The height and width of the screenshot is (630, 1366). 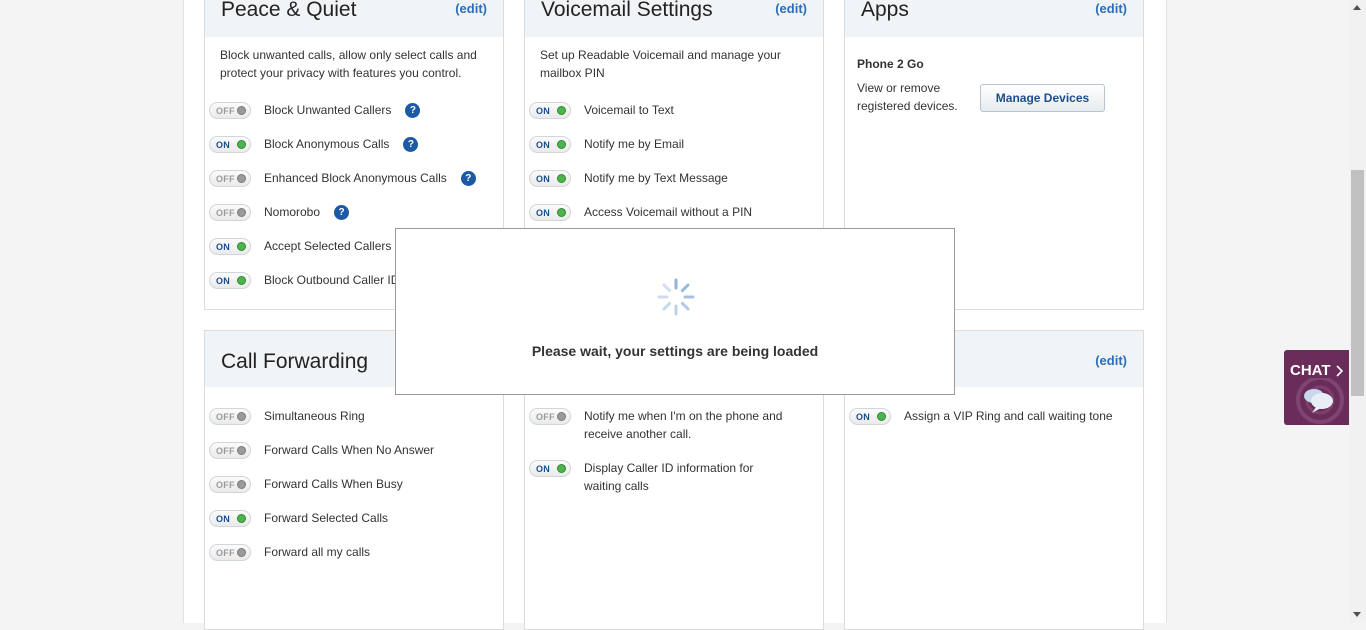 What do you see at coordinates (328, 110) in the screenshot?
I see `setting-label: Block Unwanted Callers` at bounding box center [328, 110].